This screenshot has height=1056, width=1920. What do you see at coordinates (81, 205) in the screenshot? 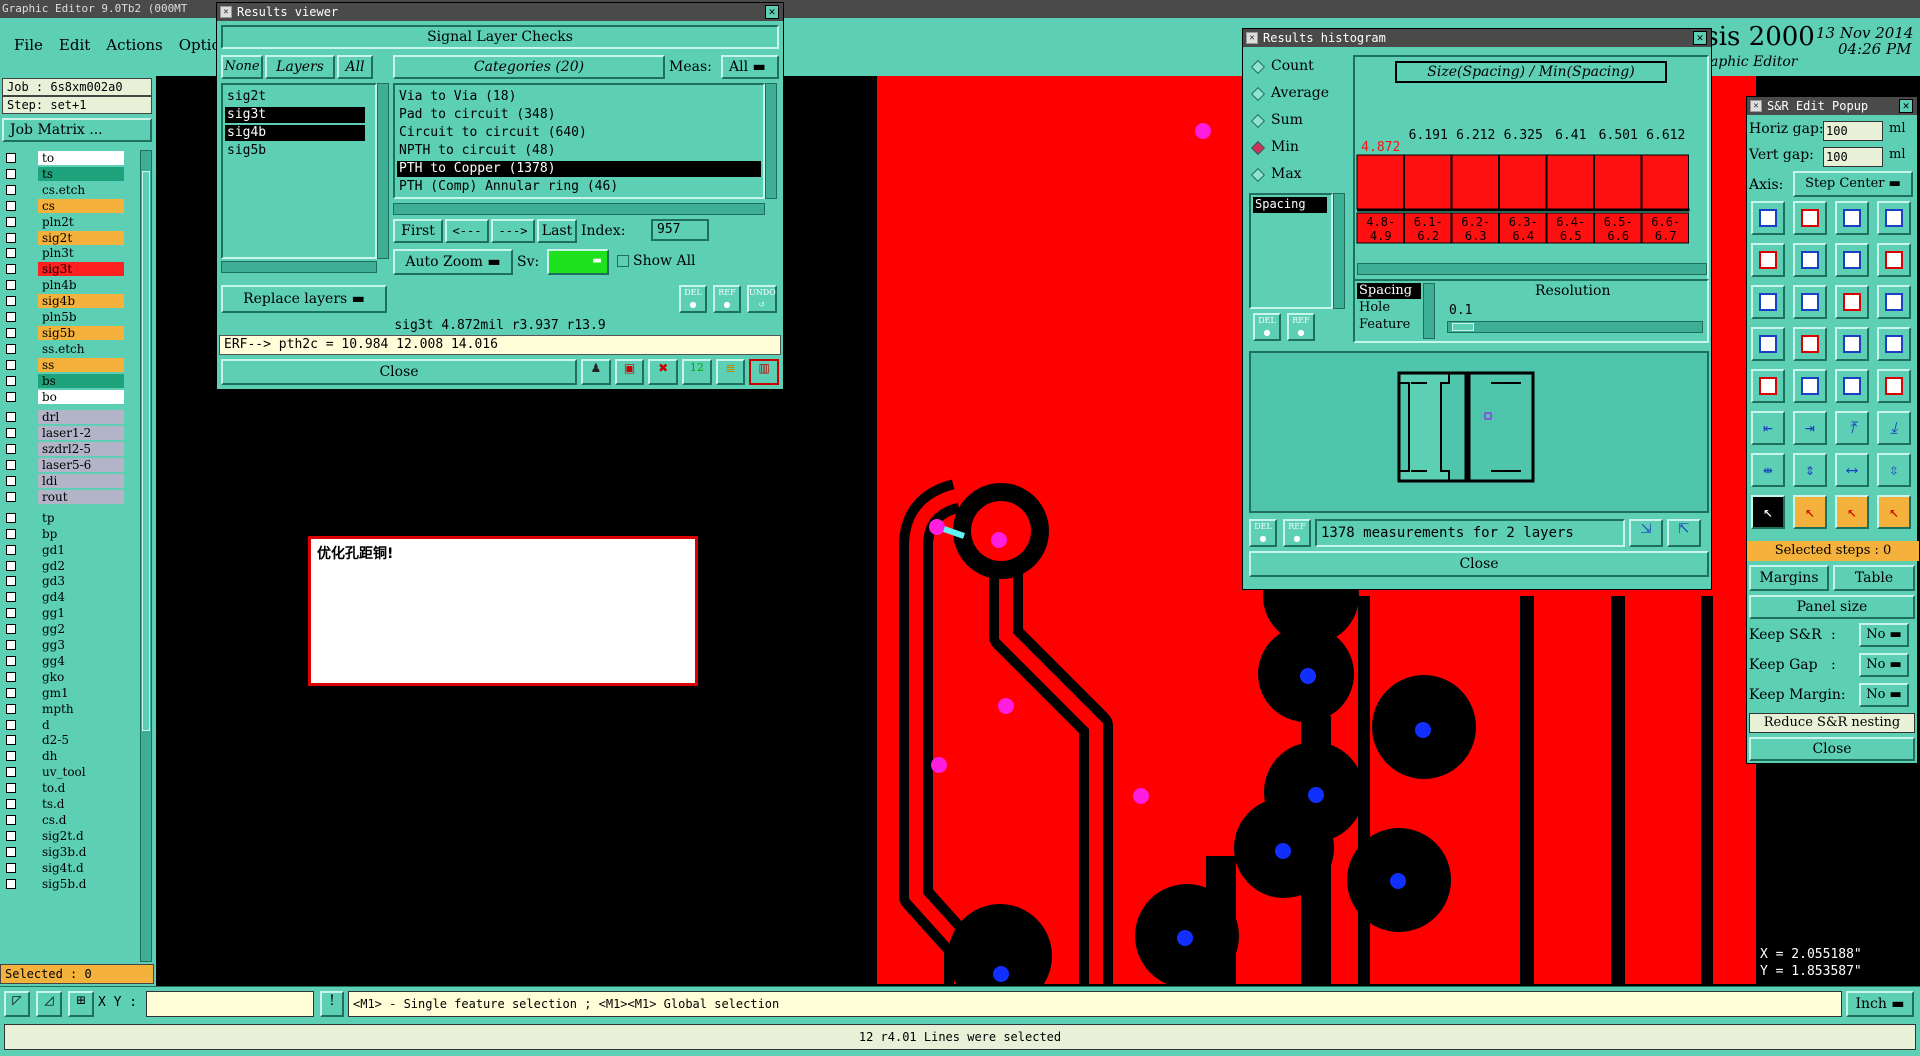
I see `layer-name: cs` at bounding box center [81, 205].